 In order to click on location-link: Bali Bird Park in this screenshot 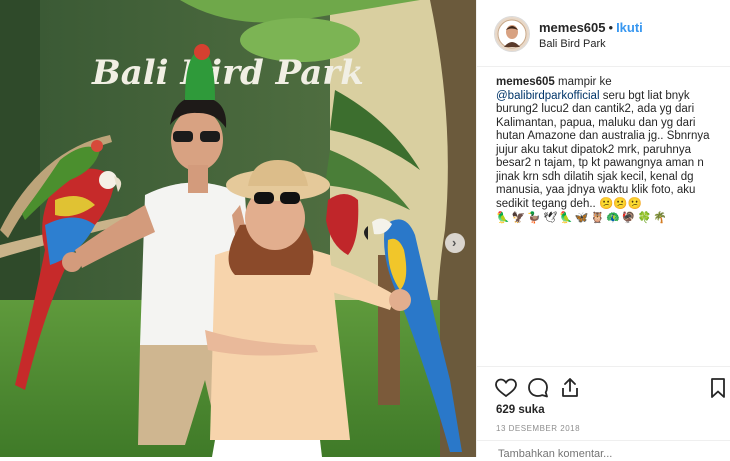, I will do `click(572, 44)`.